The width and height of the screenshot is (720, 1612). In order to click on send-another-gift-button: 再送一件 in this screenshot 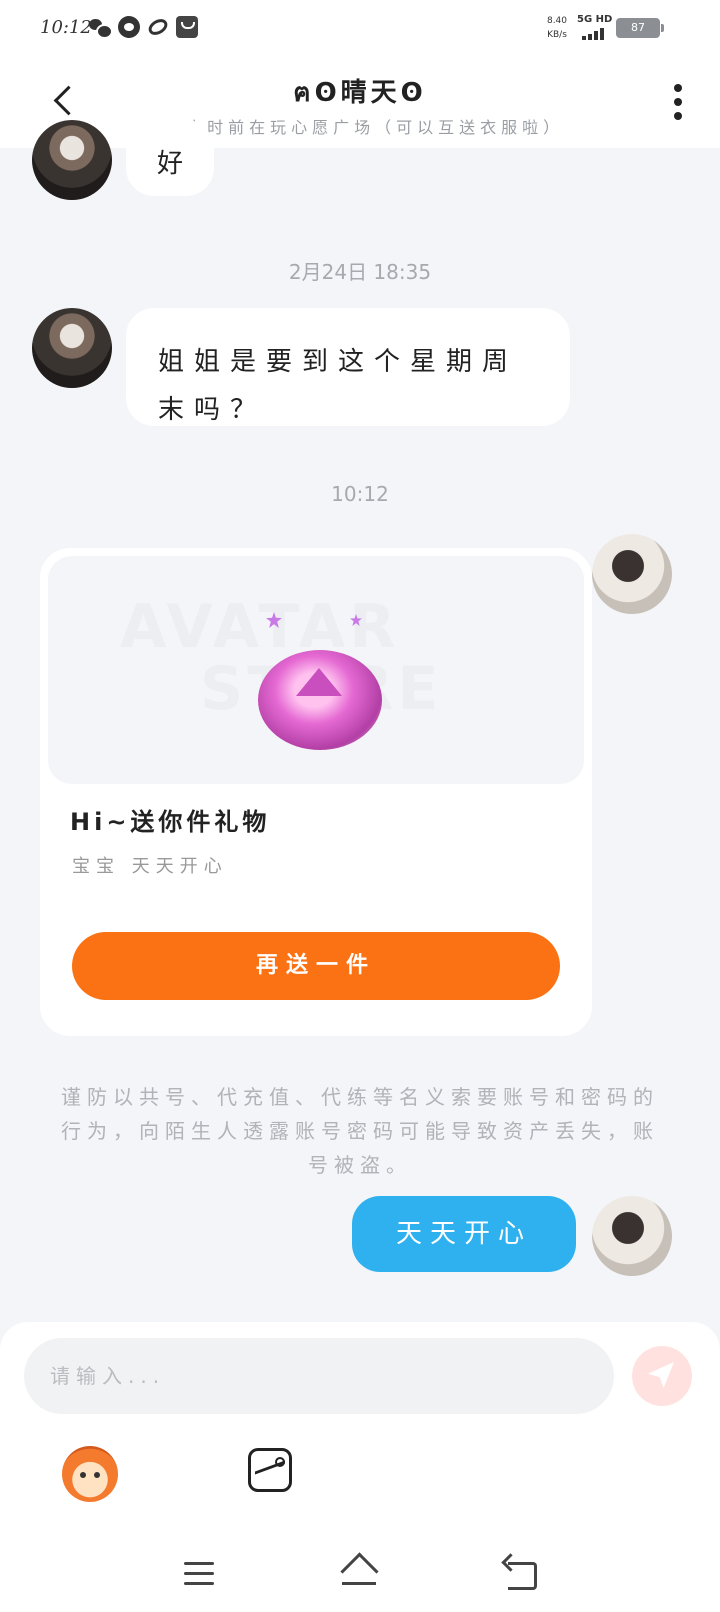, I will do `click(316, 966)`.